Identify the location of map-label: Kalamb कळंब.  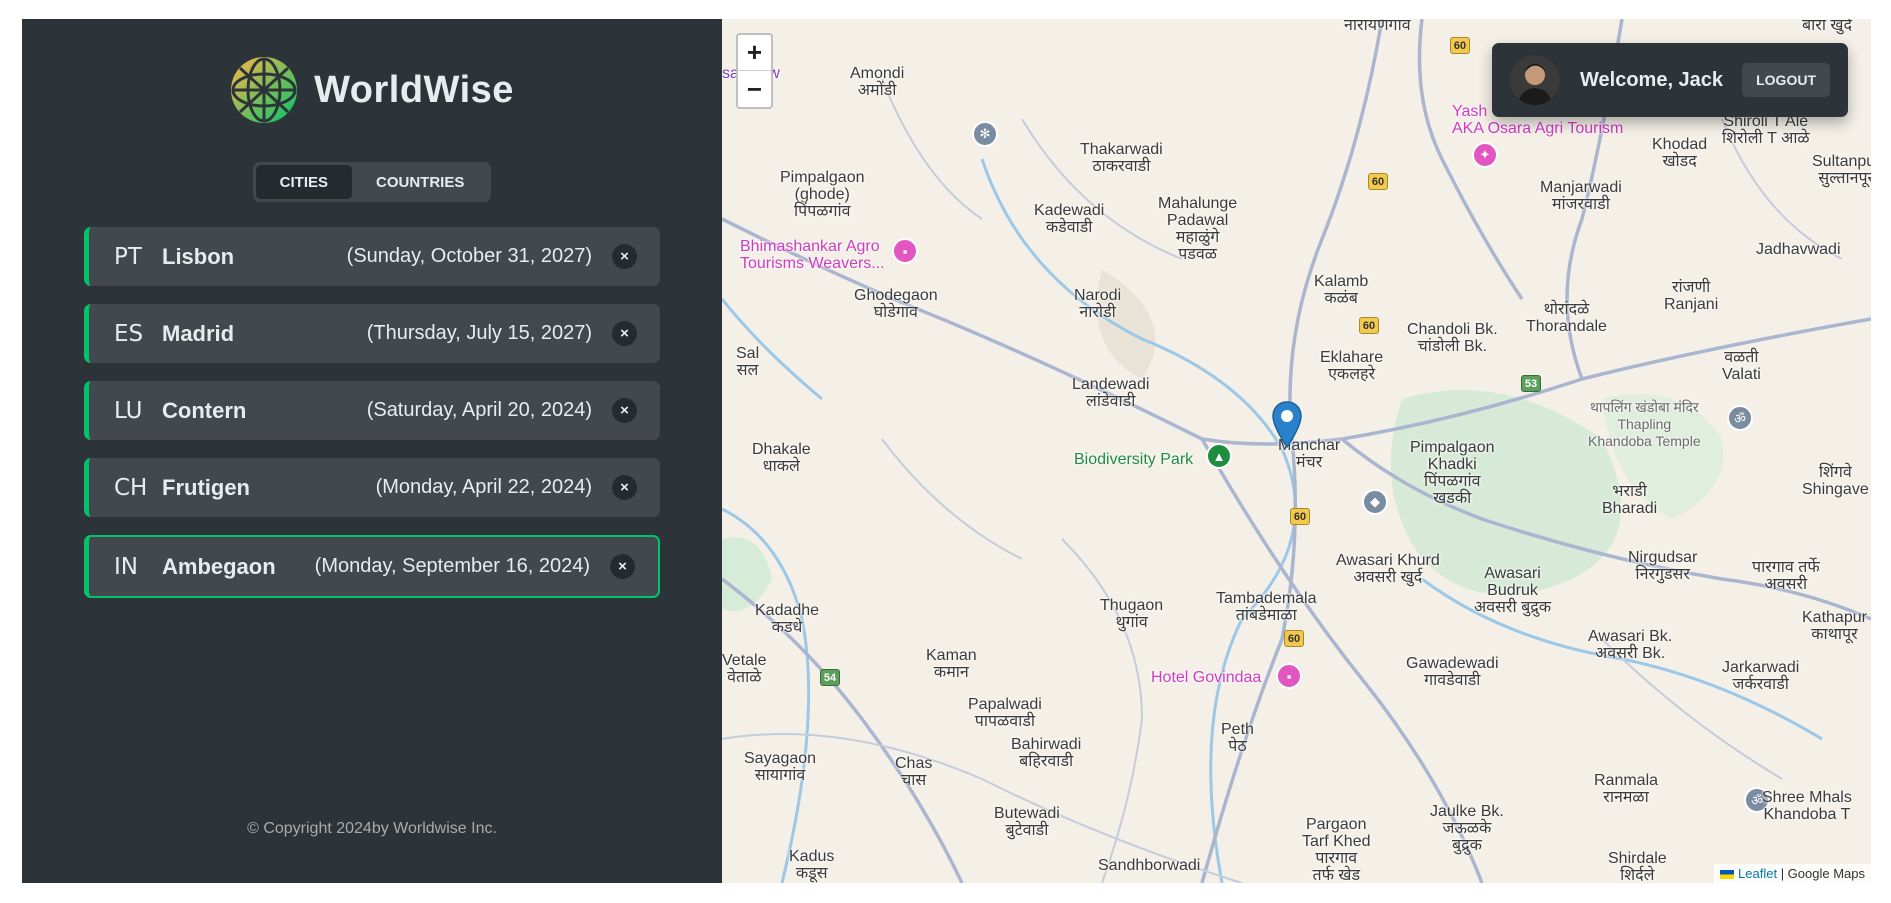
(1341, 290).